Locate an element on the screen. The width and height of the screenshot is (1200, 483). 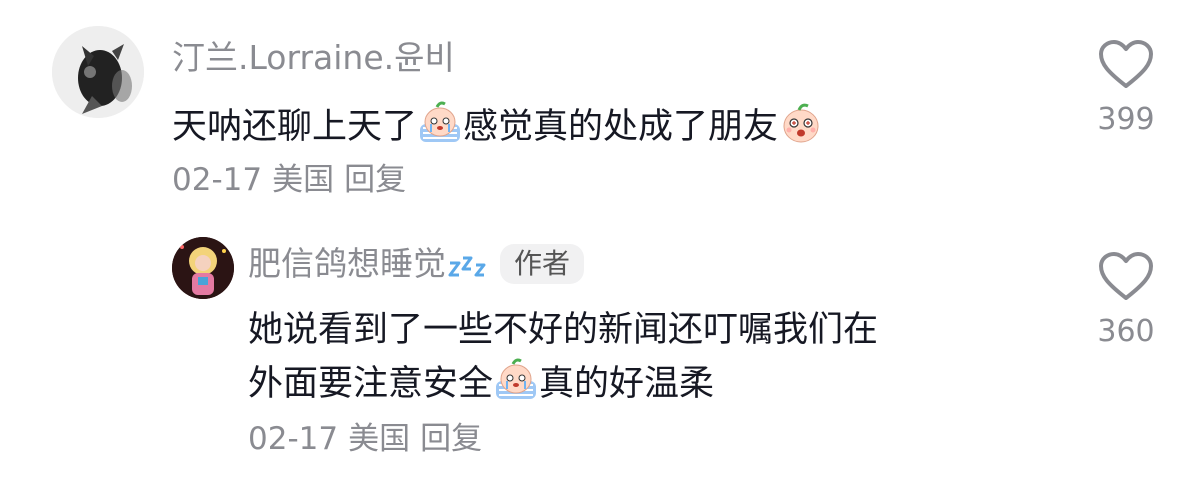
surprised-emoji is located at coordinates (801, 123).